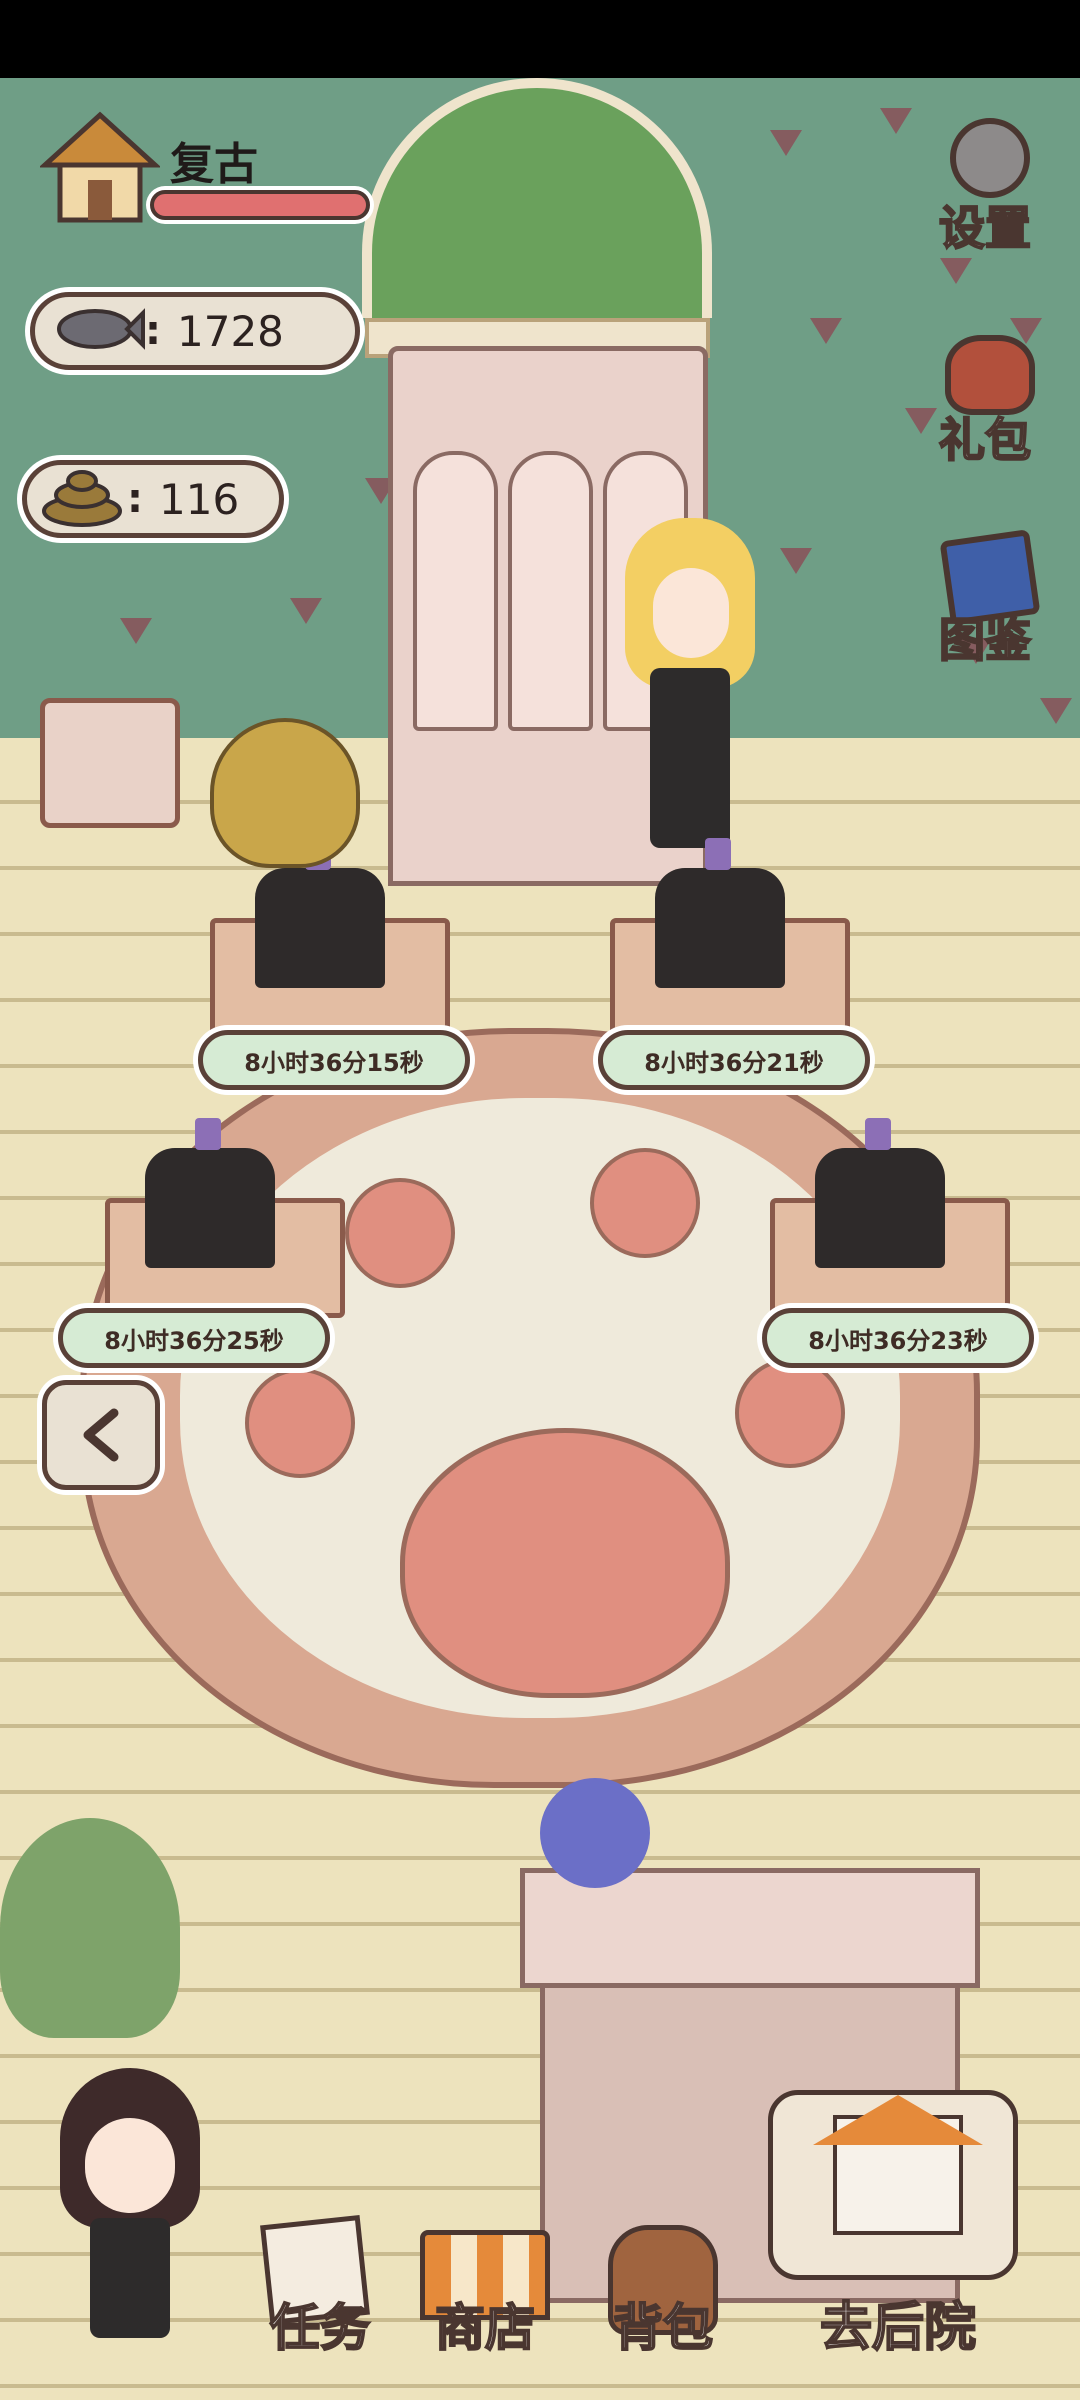  I want to click on sewing-timer: 8小时36分23秒, so click(898, 1338).